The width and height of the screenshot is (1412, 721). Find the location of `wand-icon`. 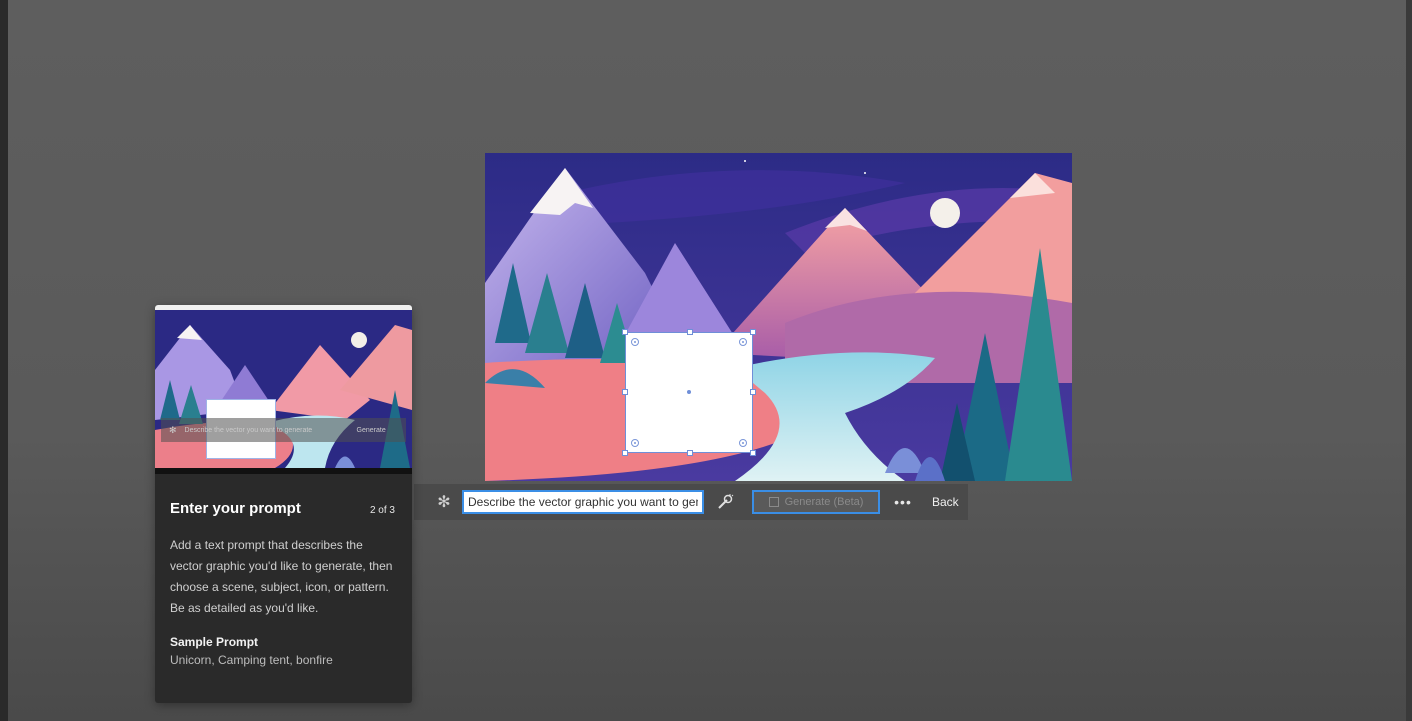

wand-icon is located at coordinates (725, 502).